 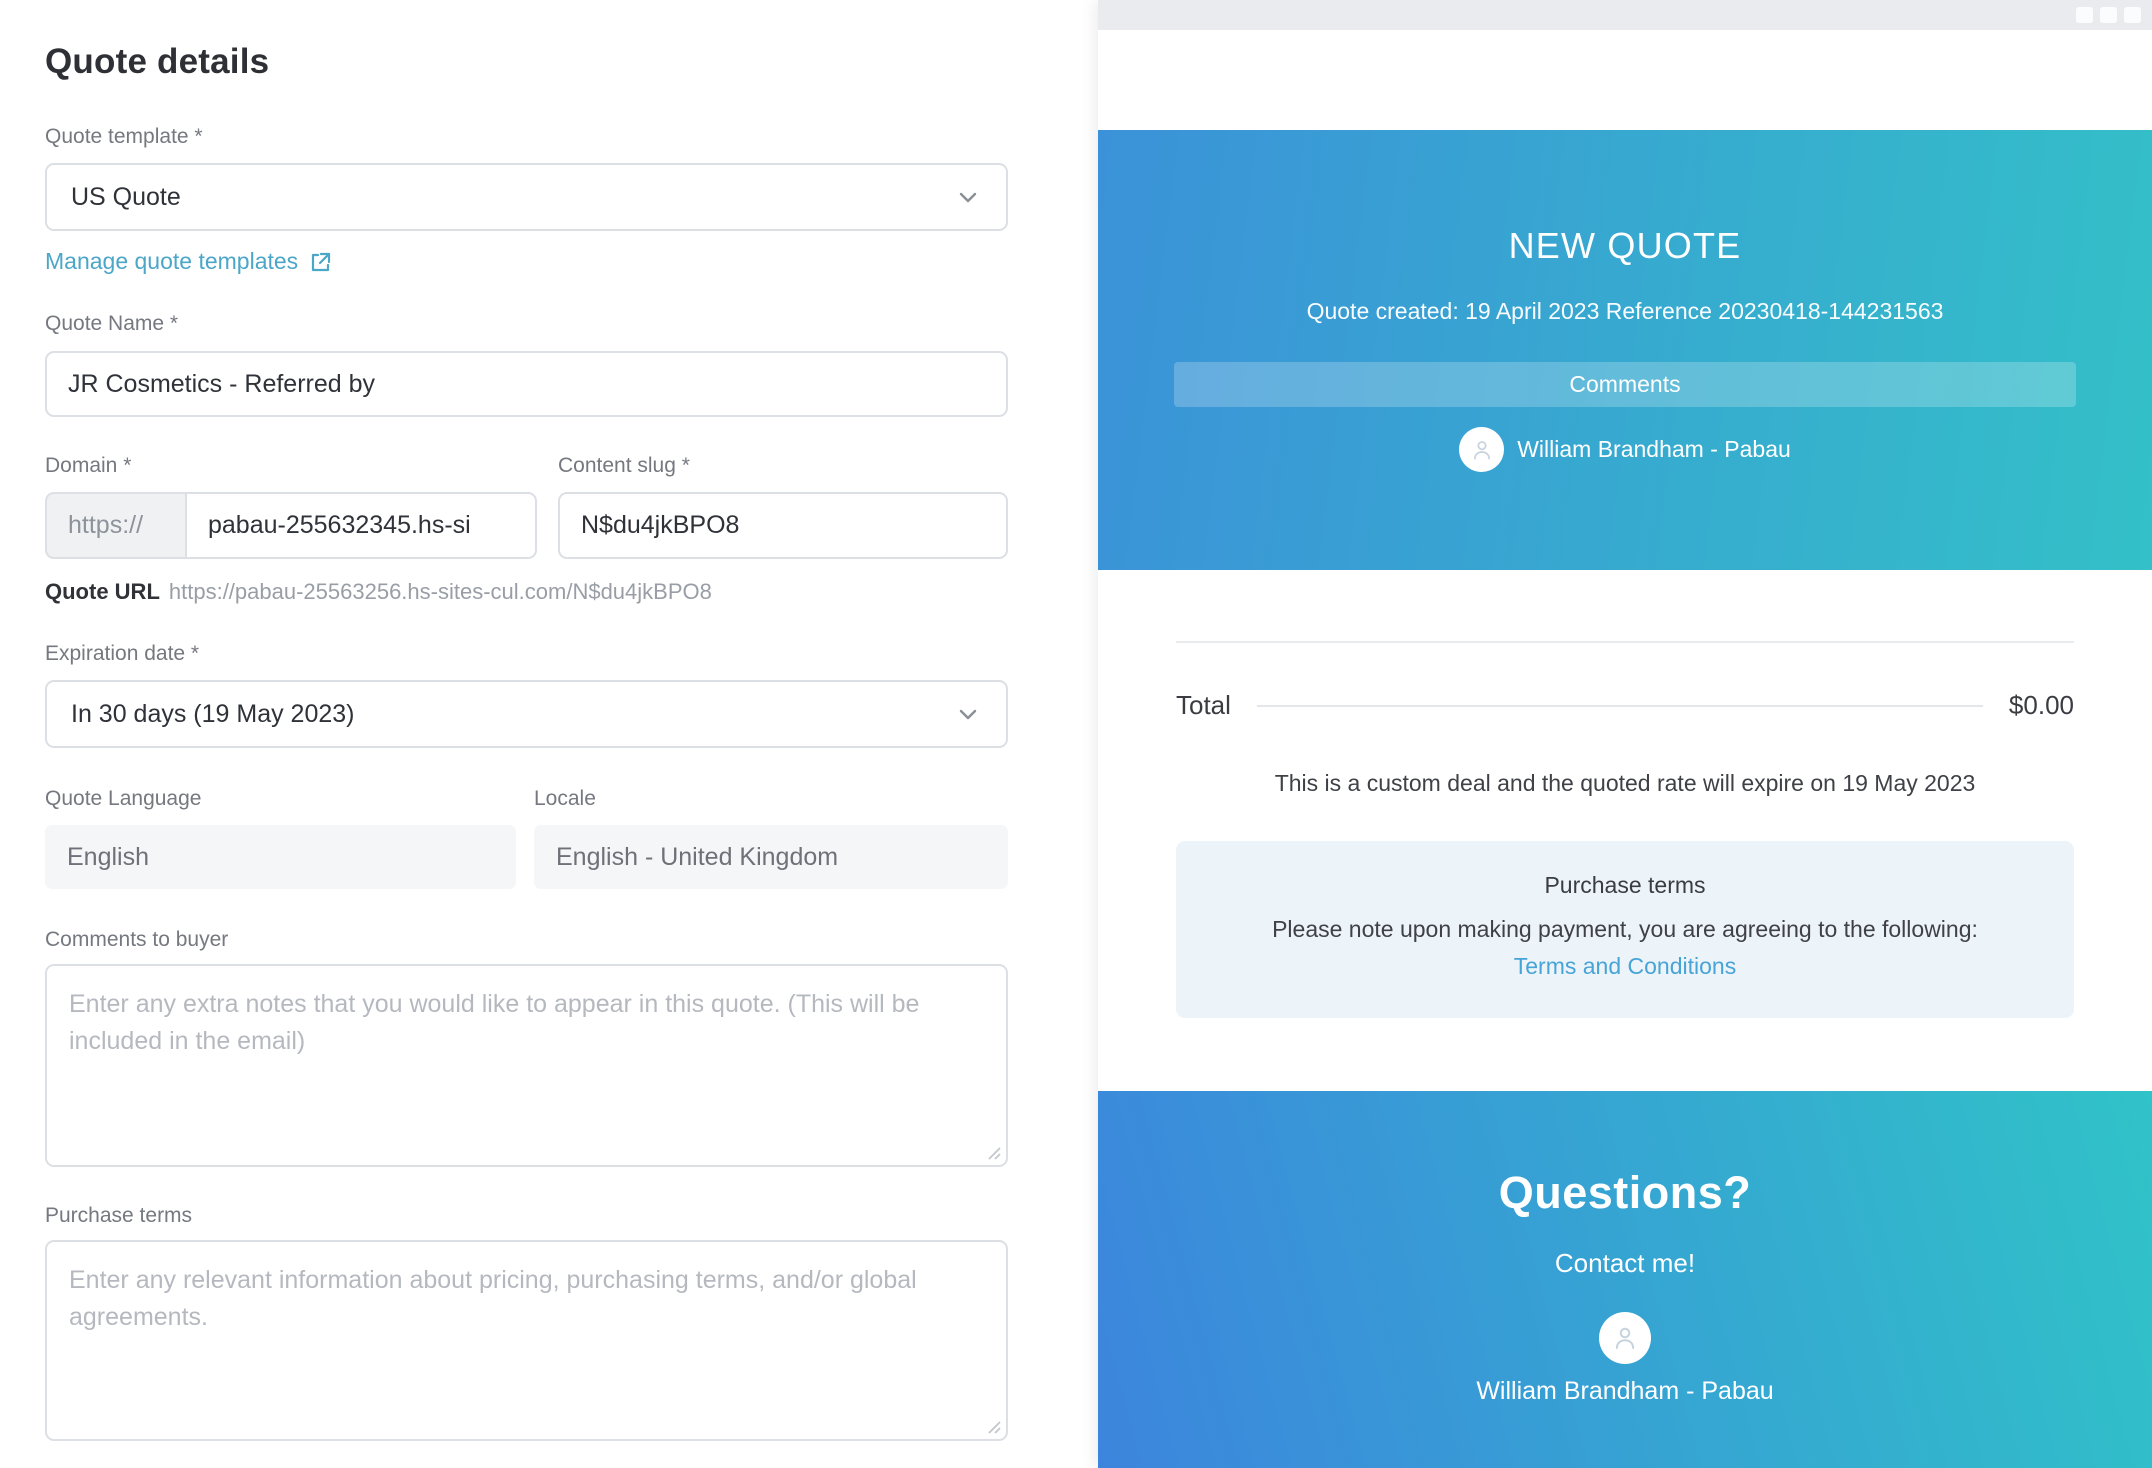 What do you see at coordinates (1625, 966) in the screenshot?
I see `terms-and-conditions-link: Terms and Conditions` at bounding box center [1625, 966].